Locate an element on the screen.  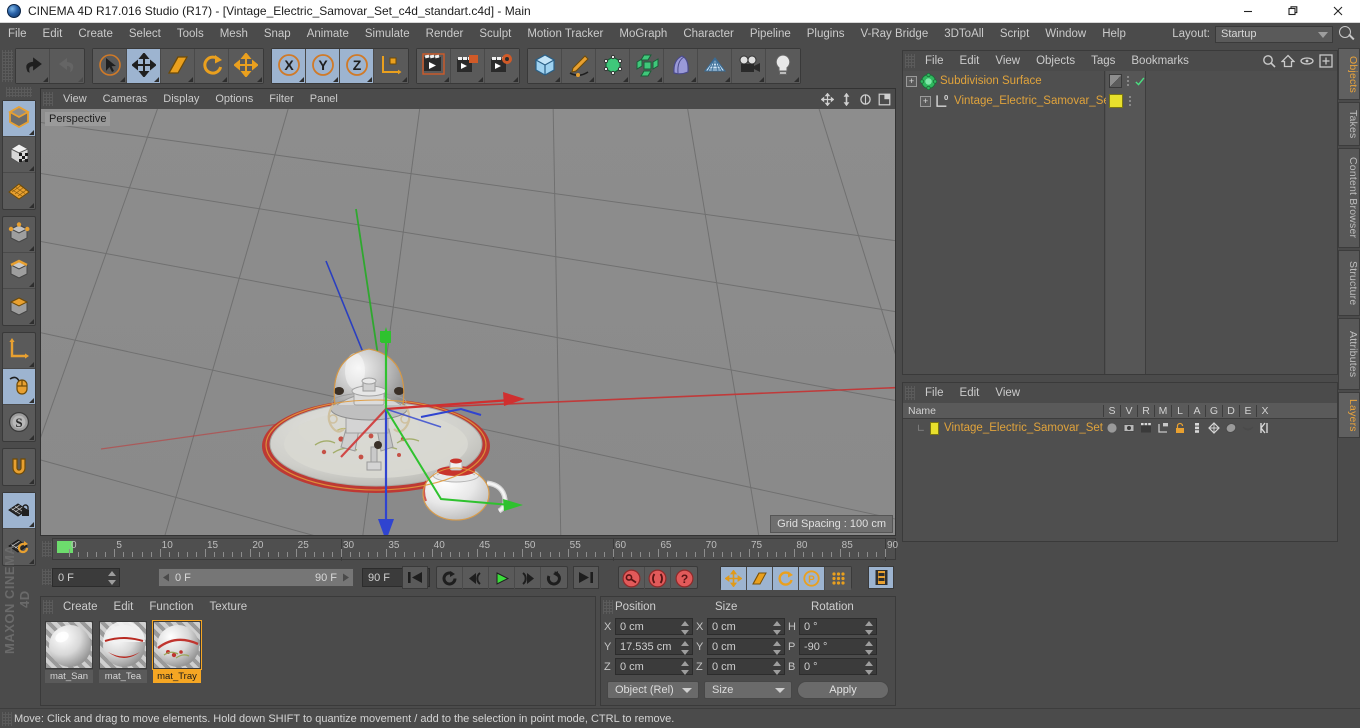
step-forward-button is located at coordinates (528, 578).